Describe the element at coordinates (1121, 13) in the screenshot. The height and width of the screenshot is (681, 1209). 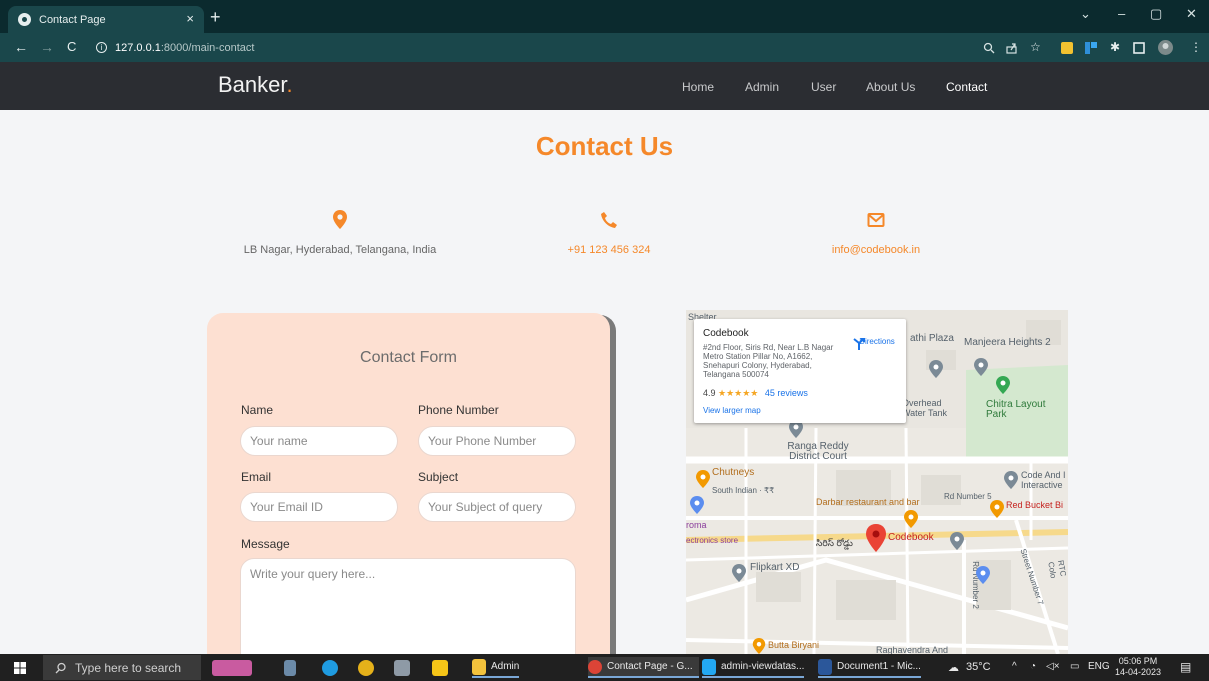
I see `minimize-button: –` at that location.